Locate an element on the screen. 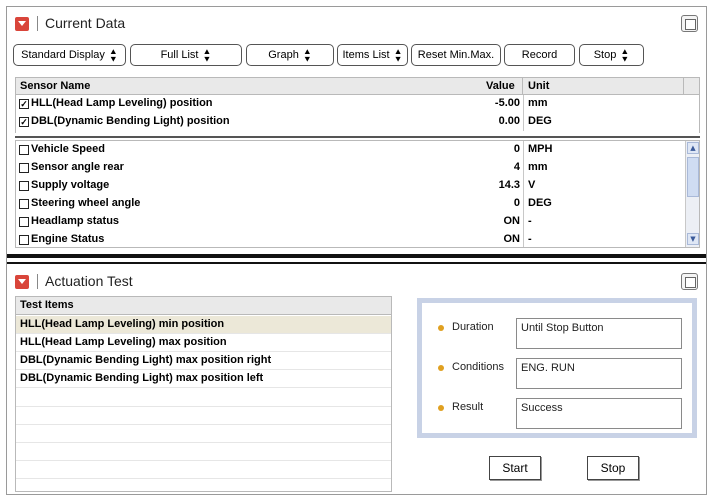 This screenshot has width=713, height=501. record-label: Record is located at coordinates (539, 55).